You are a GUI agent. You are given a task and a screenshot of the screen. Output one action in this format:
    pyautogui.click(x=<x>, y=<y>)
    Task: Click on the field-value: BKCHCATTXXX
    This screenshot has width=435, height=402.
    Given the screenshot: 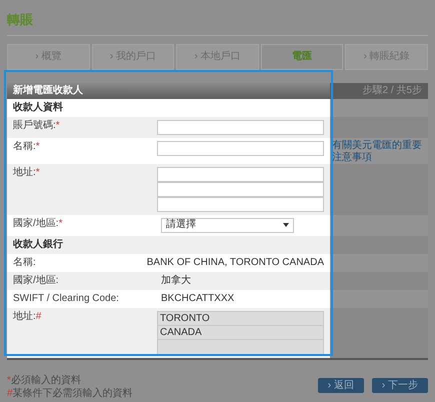 What is the action you would take?
    pyautogui.click(x=197, y=298)
    